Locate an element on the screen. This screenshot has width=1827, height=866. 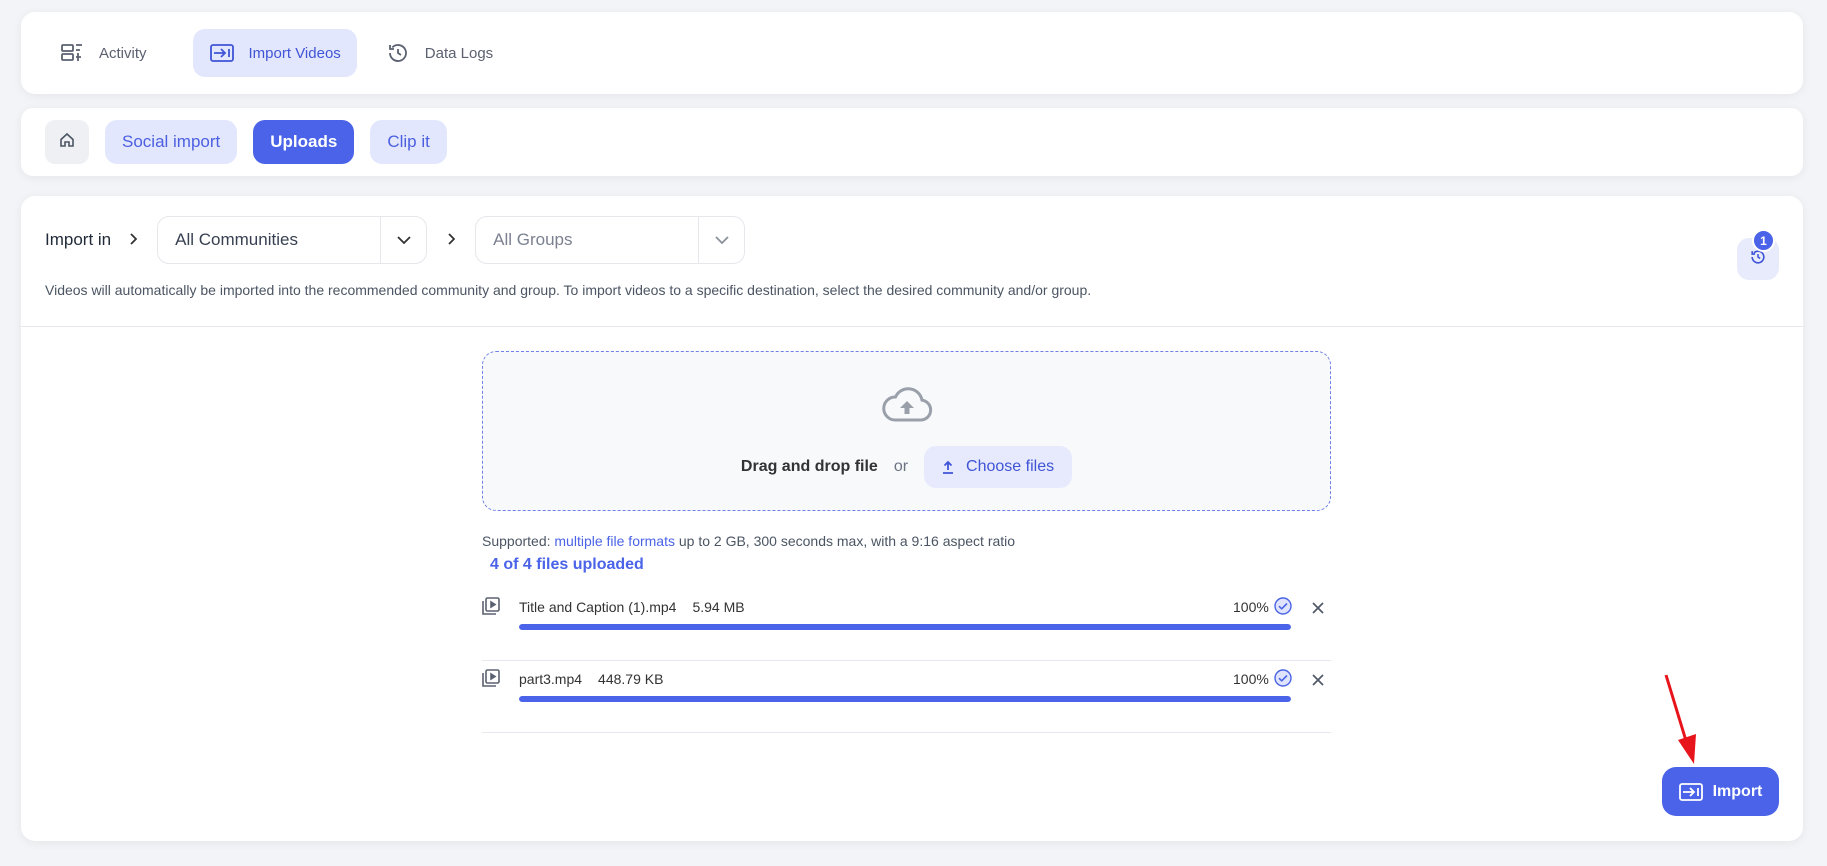
file-size: 448.79 KB is located at coordinates (631, 679).